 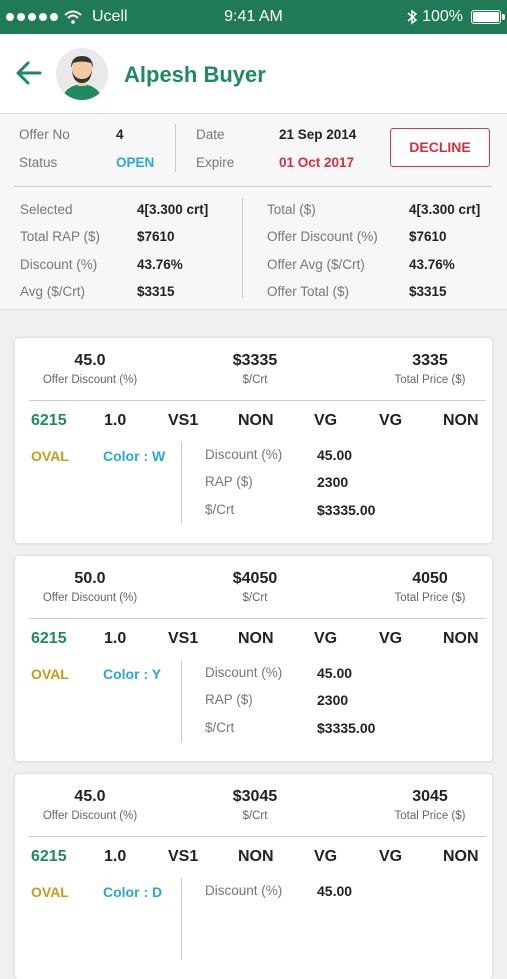 I want to click on color: Color : W, so click(x=134, y=456).